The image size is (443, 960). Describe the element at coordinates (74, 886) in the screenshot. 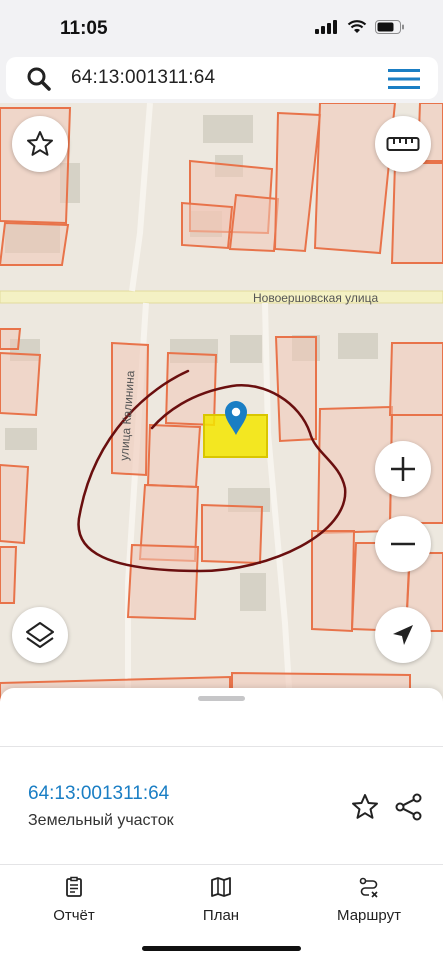

I see `report-icon` at that location.